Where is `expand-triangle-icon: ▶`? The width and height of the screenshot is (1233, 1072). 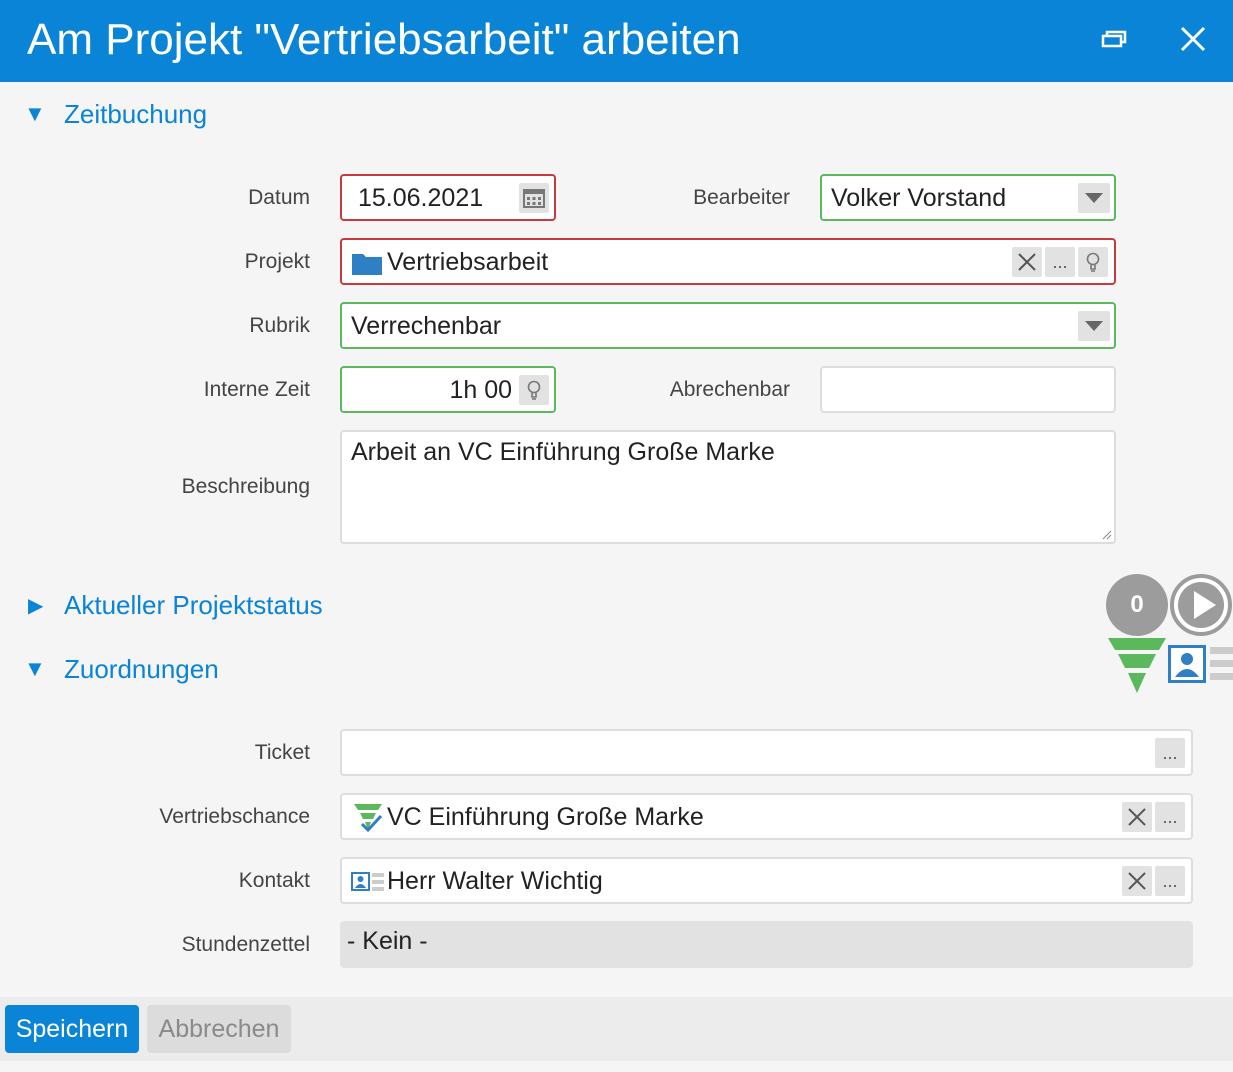 expand-triangle-icon: ▶ is located at coordinates (36, 605).